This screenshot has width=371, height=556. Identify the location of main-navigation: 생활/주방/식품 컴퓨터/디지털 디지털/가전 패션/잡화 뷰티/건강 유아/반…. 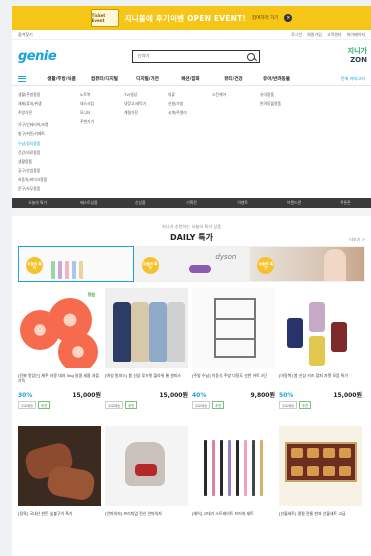
(191, 79).